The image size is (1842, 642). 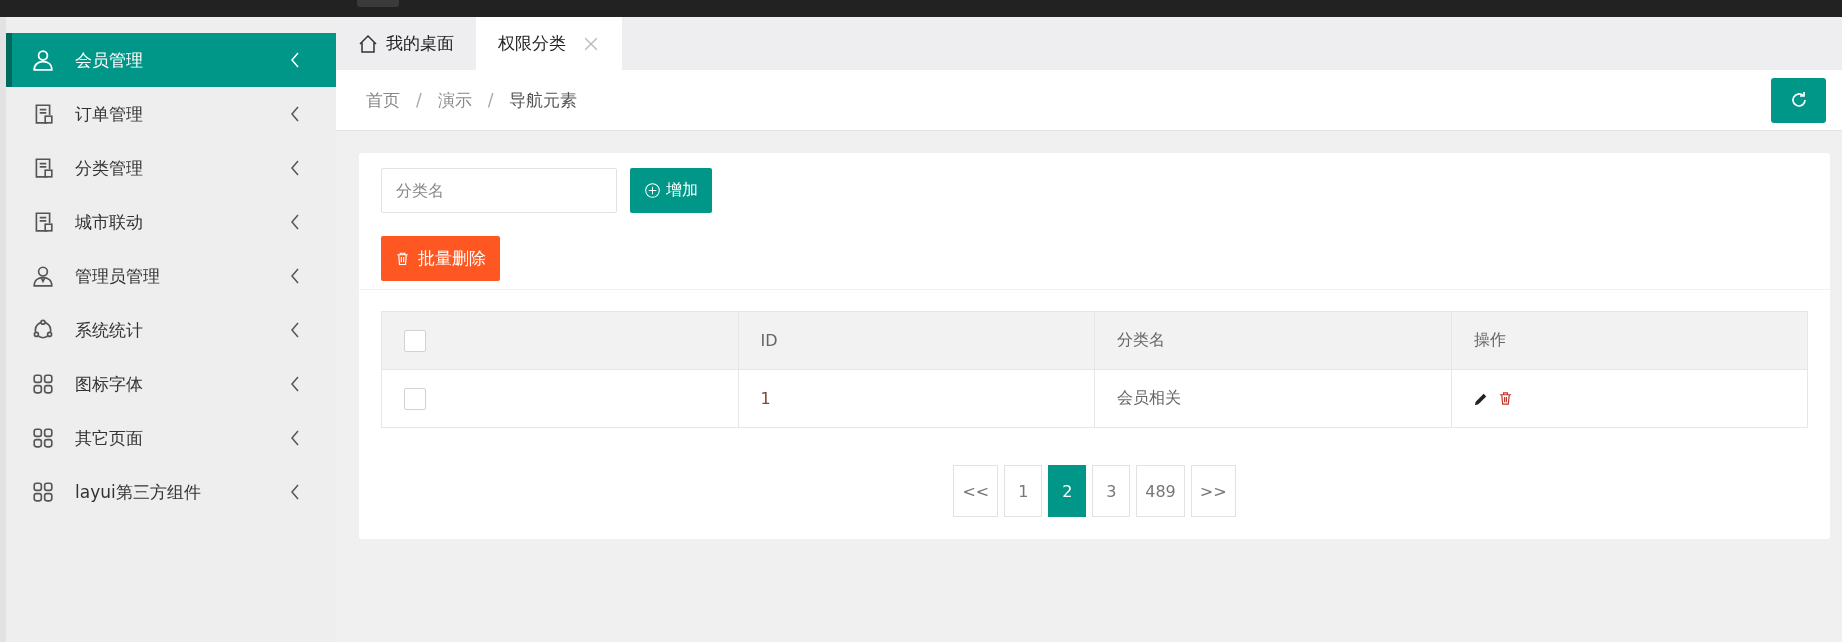 I want to click on page-link: 1, so click(x=1023, y=491).